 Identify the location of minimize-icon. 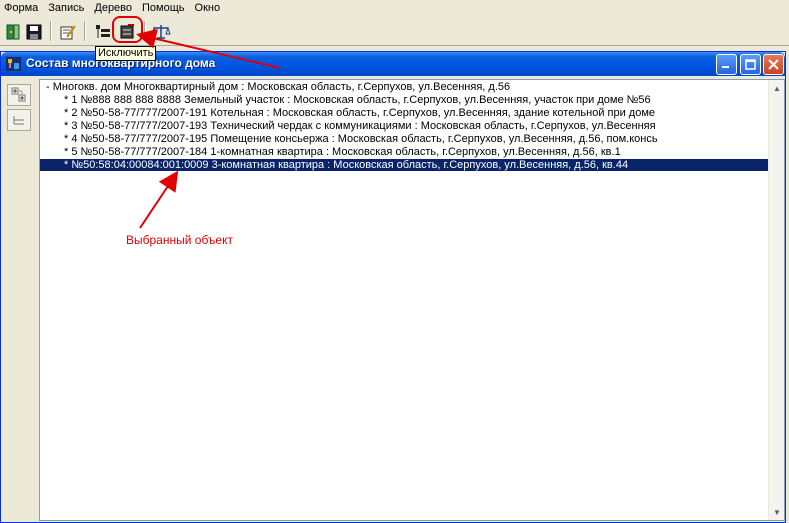
(725, 67).